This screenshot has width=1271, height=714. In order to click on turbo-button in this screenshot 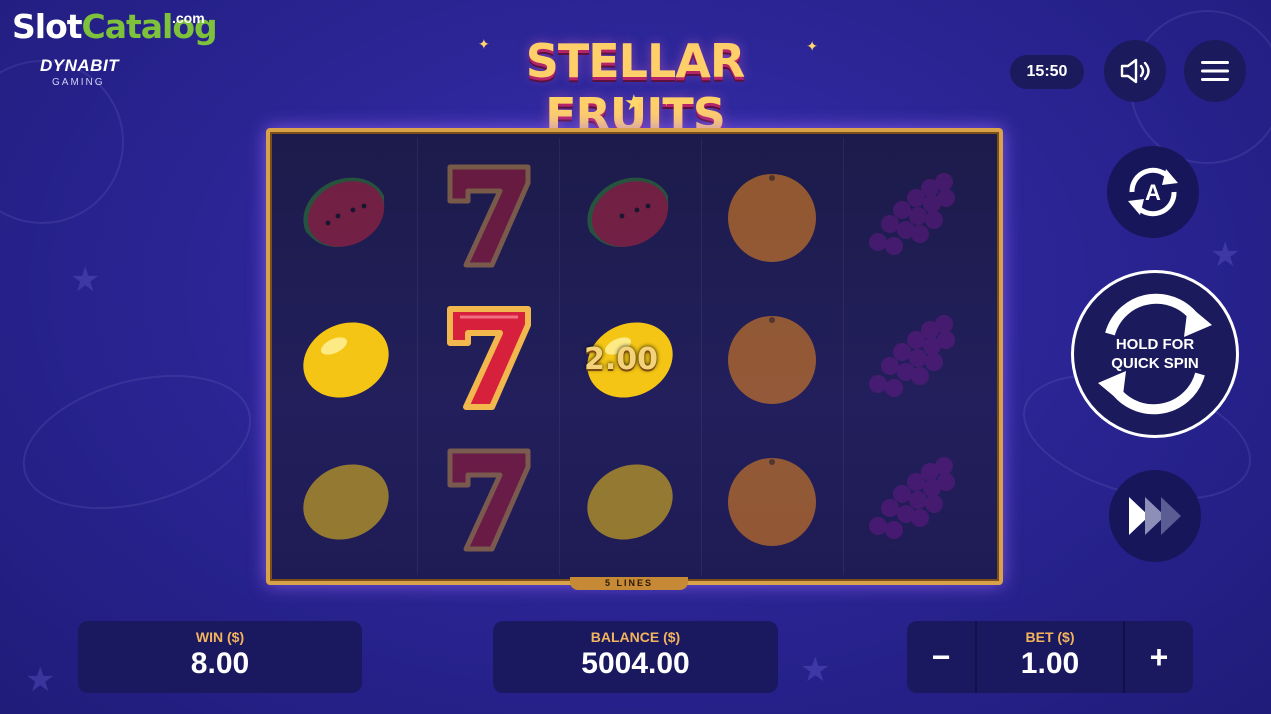, I will do `click(1155, 516)`.